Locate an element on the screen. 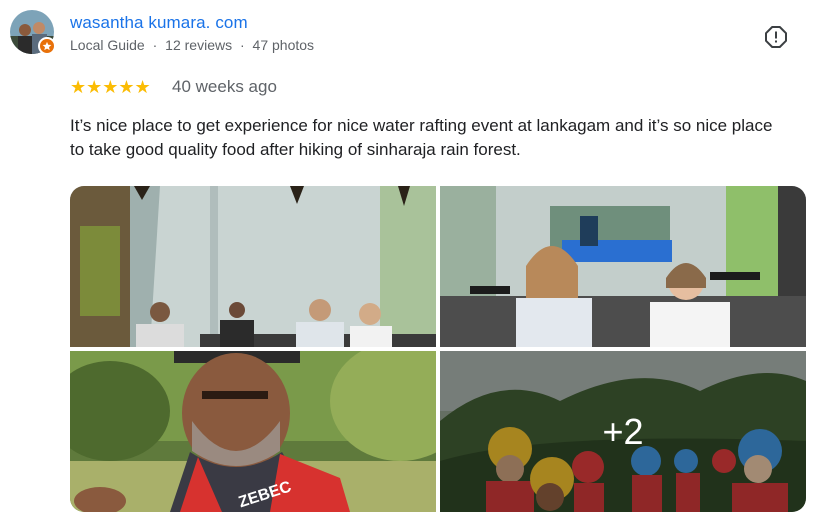 This screenshot has width=832, height=526. review-photo: ZEBEC is located at coordinates (253, 431).